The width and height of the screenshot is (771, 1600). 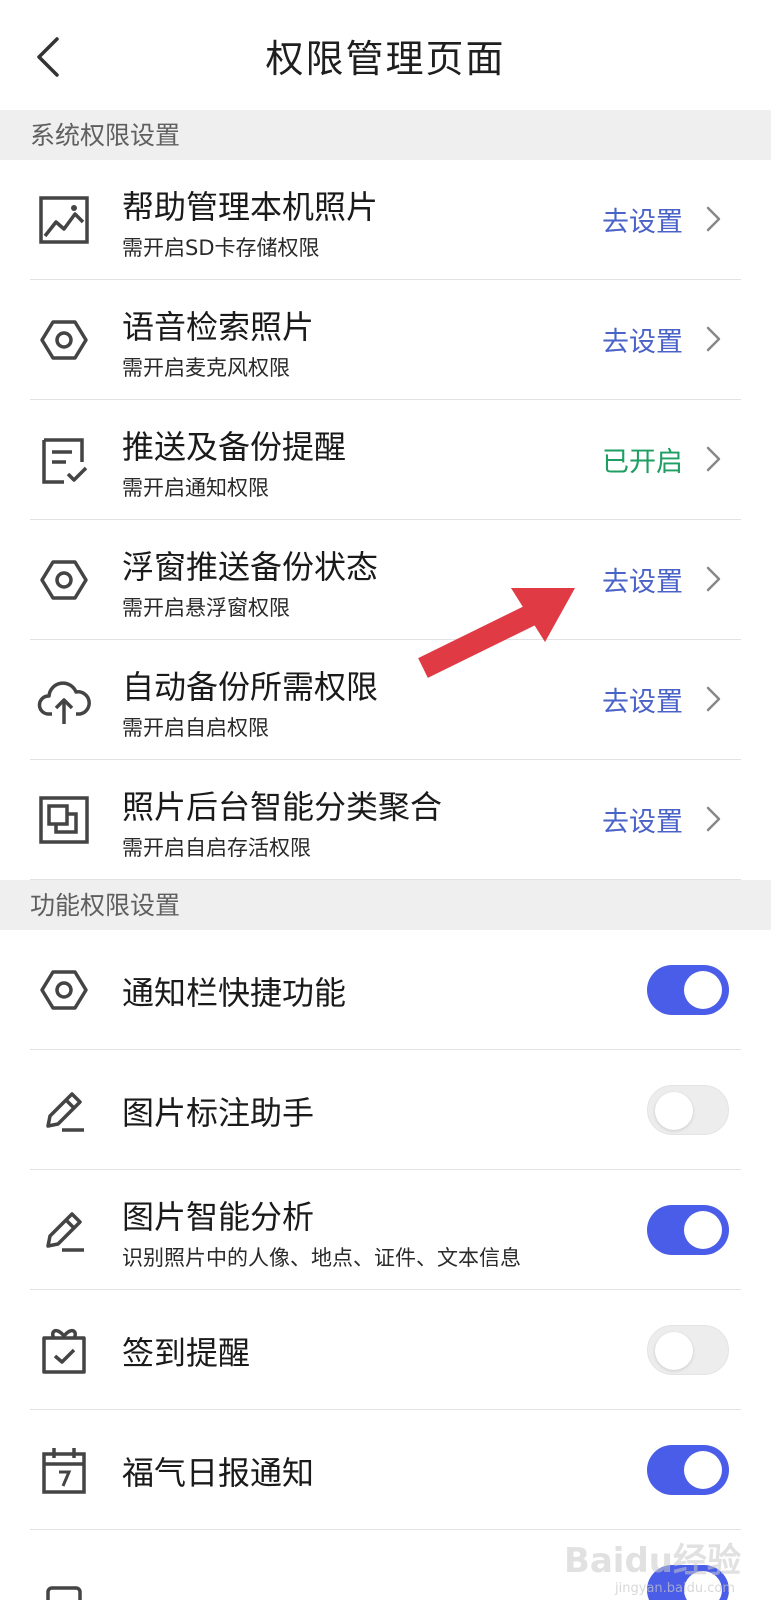 I want to click on row-title: 推送及备份提醒, so click(x=234, y=447).